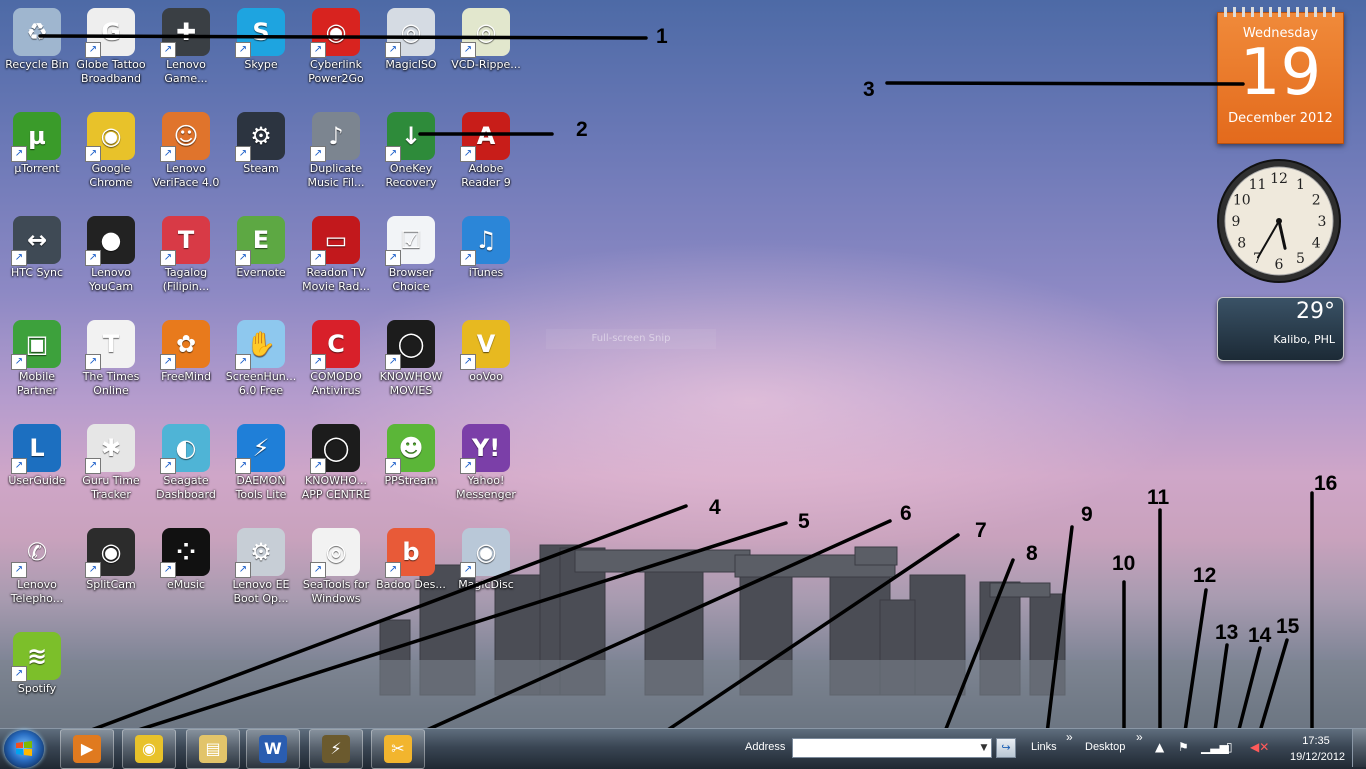  I want to click on volume-muted-icon: ◀✕, so click(1259, 747).